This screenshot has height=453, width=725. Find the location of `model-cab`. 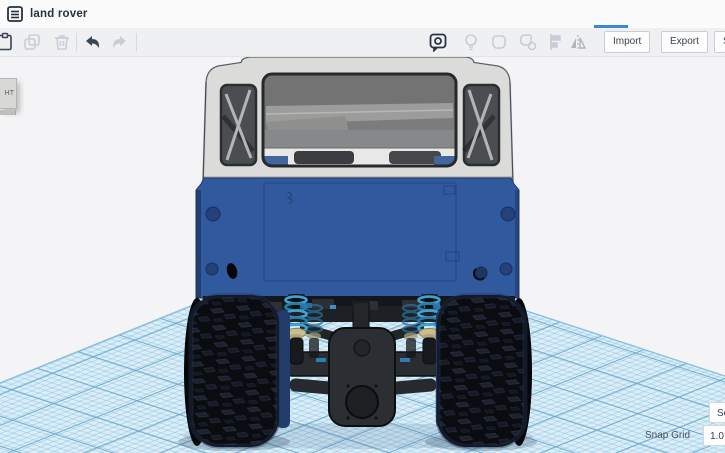

model-cab is located at coordinates (358, 120).